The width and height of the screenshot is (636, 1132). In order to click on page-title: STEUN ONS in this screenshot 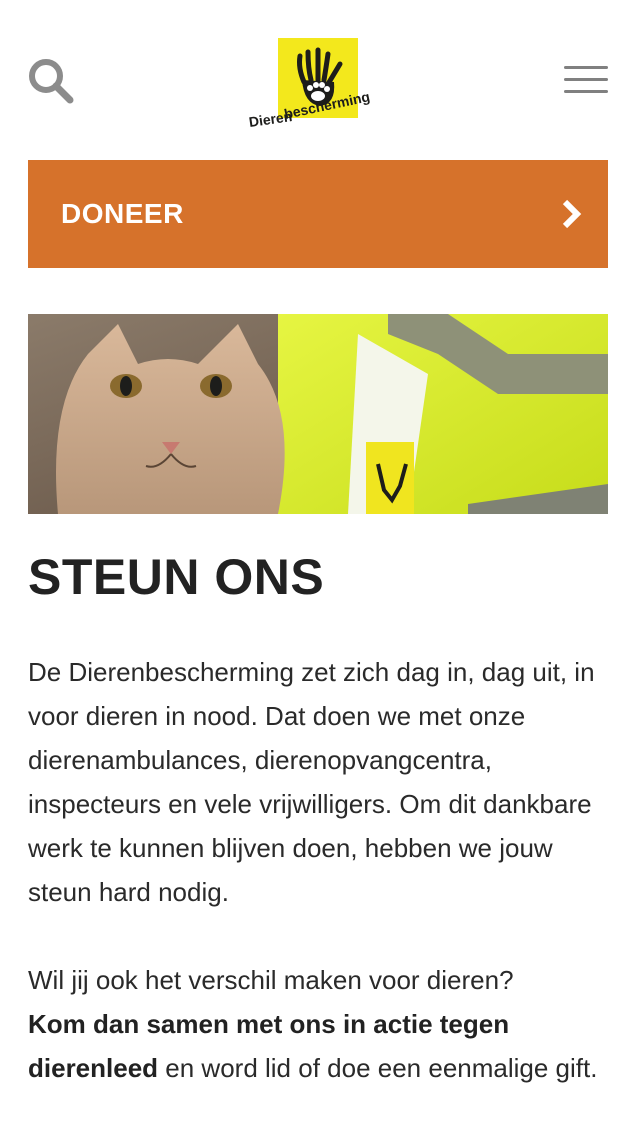, I will do `click(176, 577)`.